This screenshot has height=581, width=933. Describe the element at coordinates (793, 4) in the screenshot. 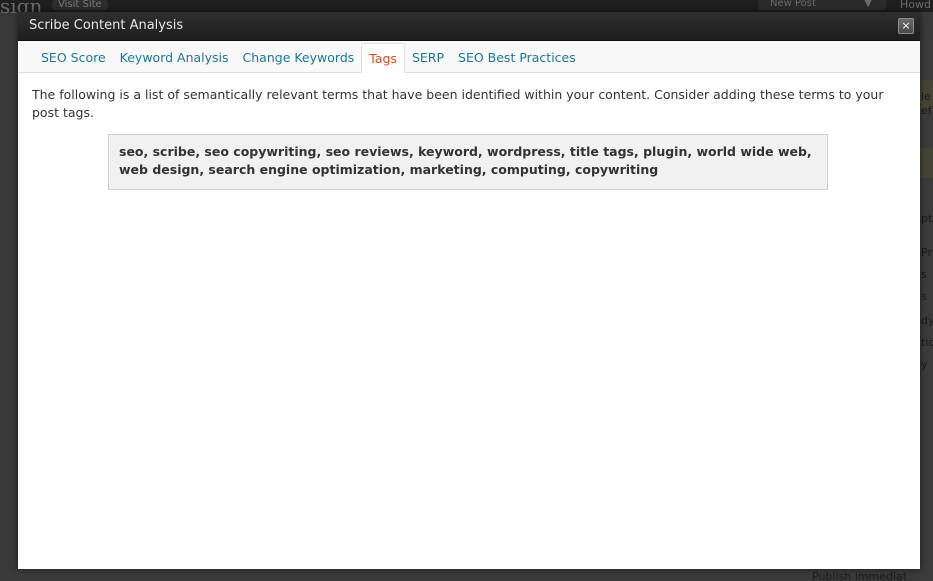

I see `background-new-post-label: New Post` at that location.